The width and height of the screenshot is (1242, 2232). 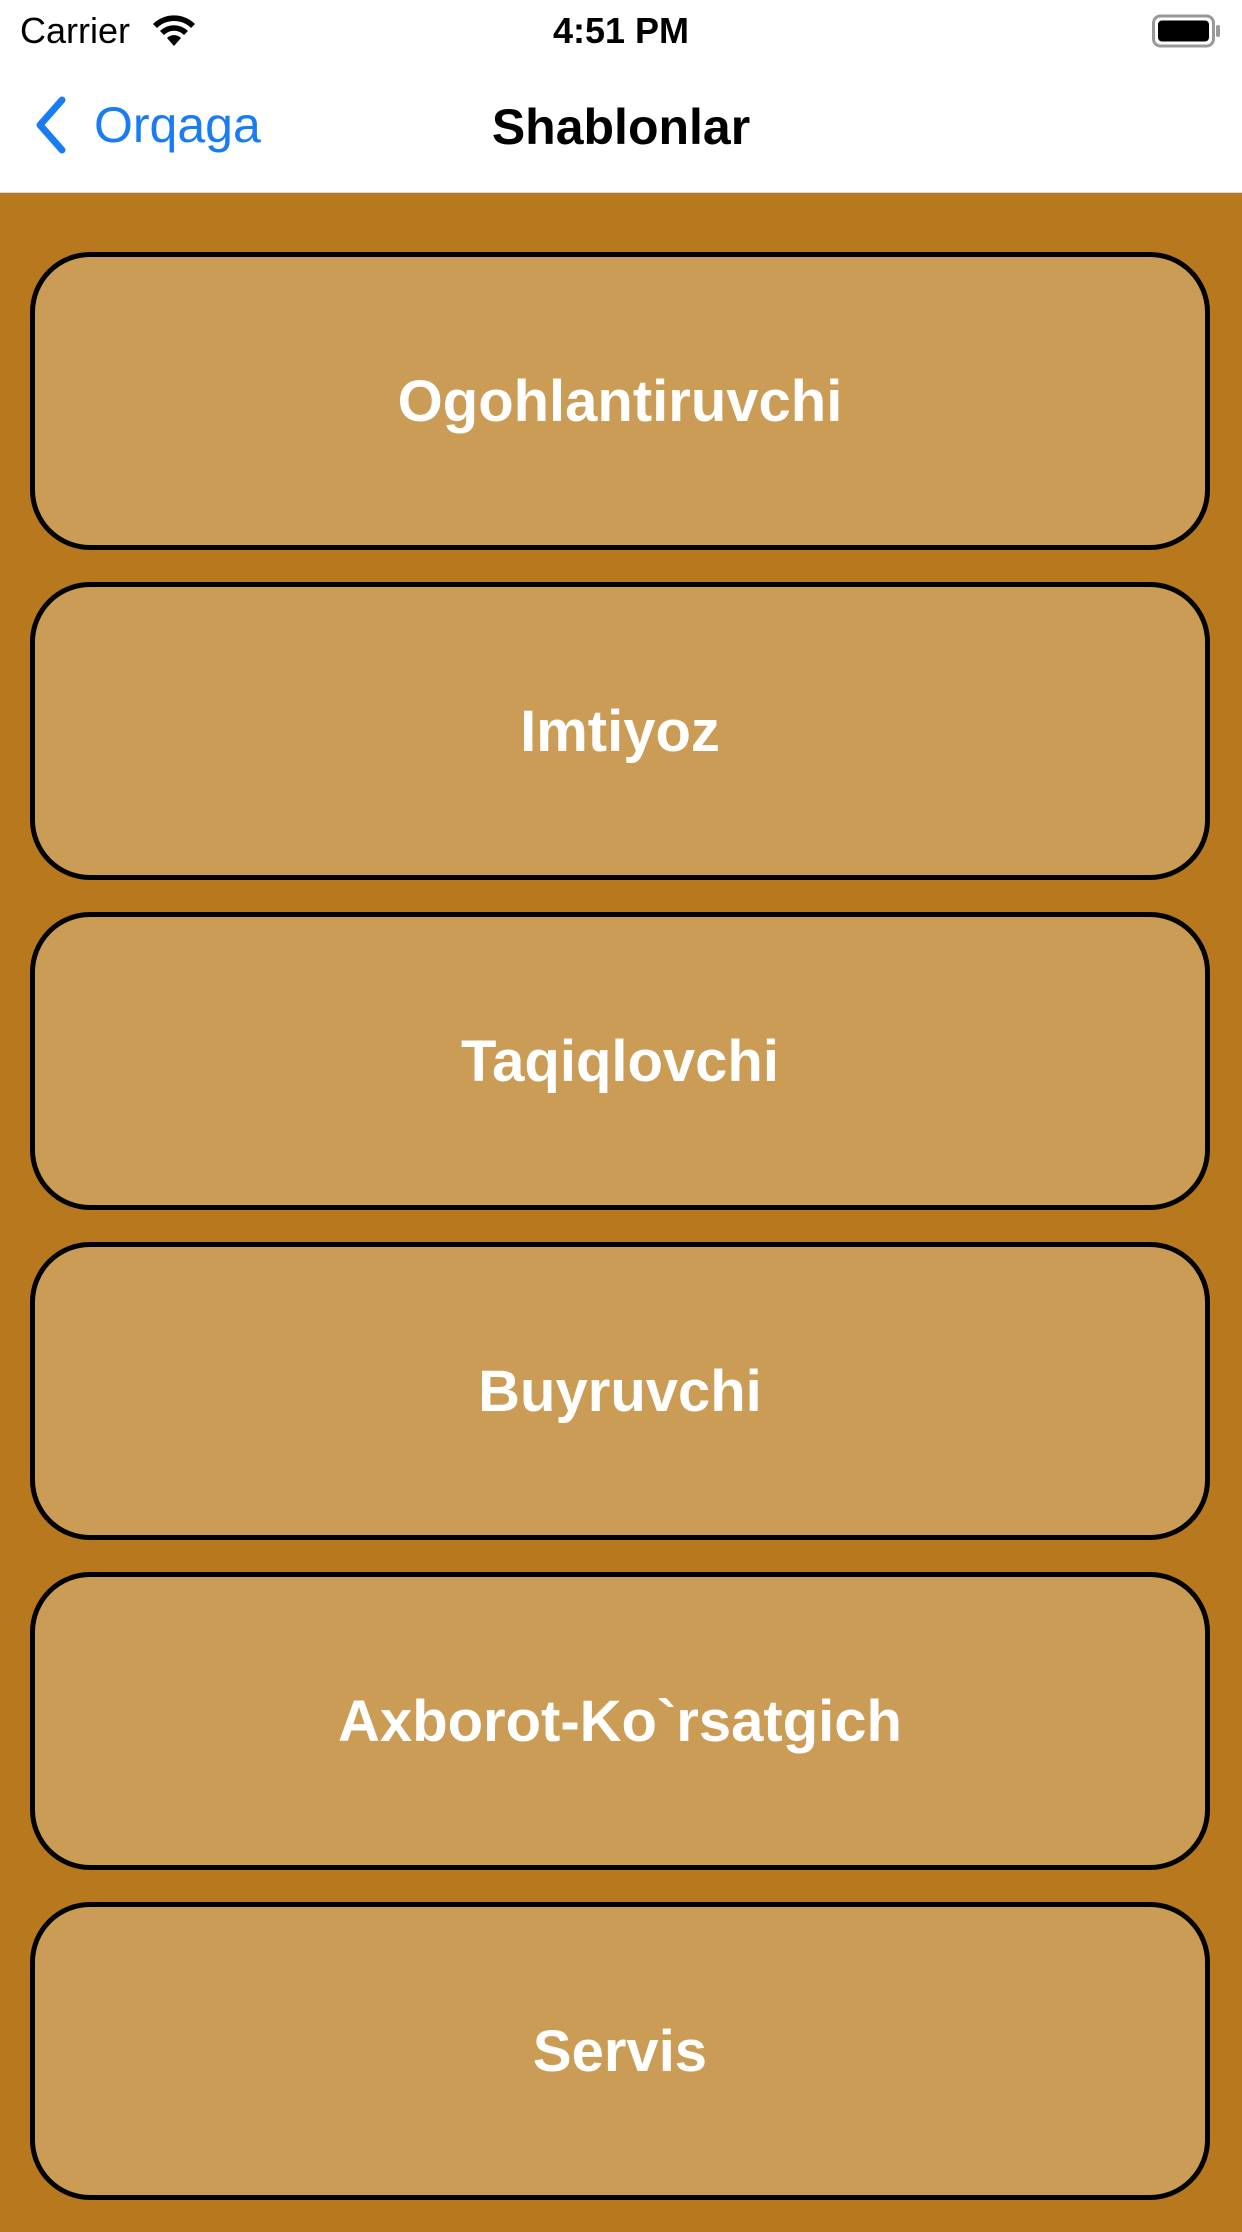 I want to click on template-label: Buyruvchi, so click(x=620, y=1391).